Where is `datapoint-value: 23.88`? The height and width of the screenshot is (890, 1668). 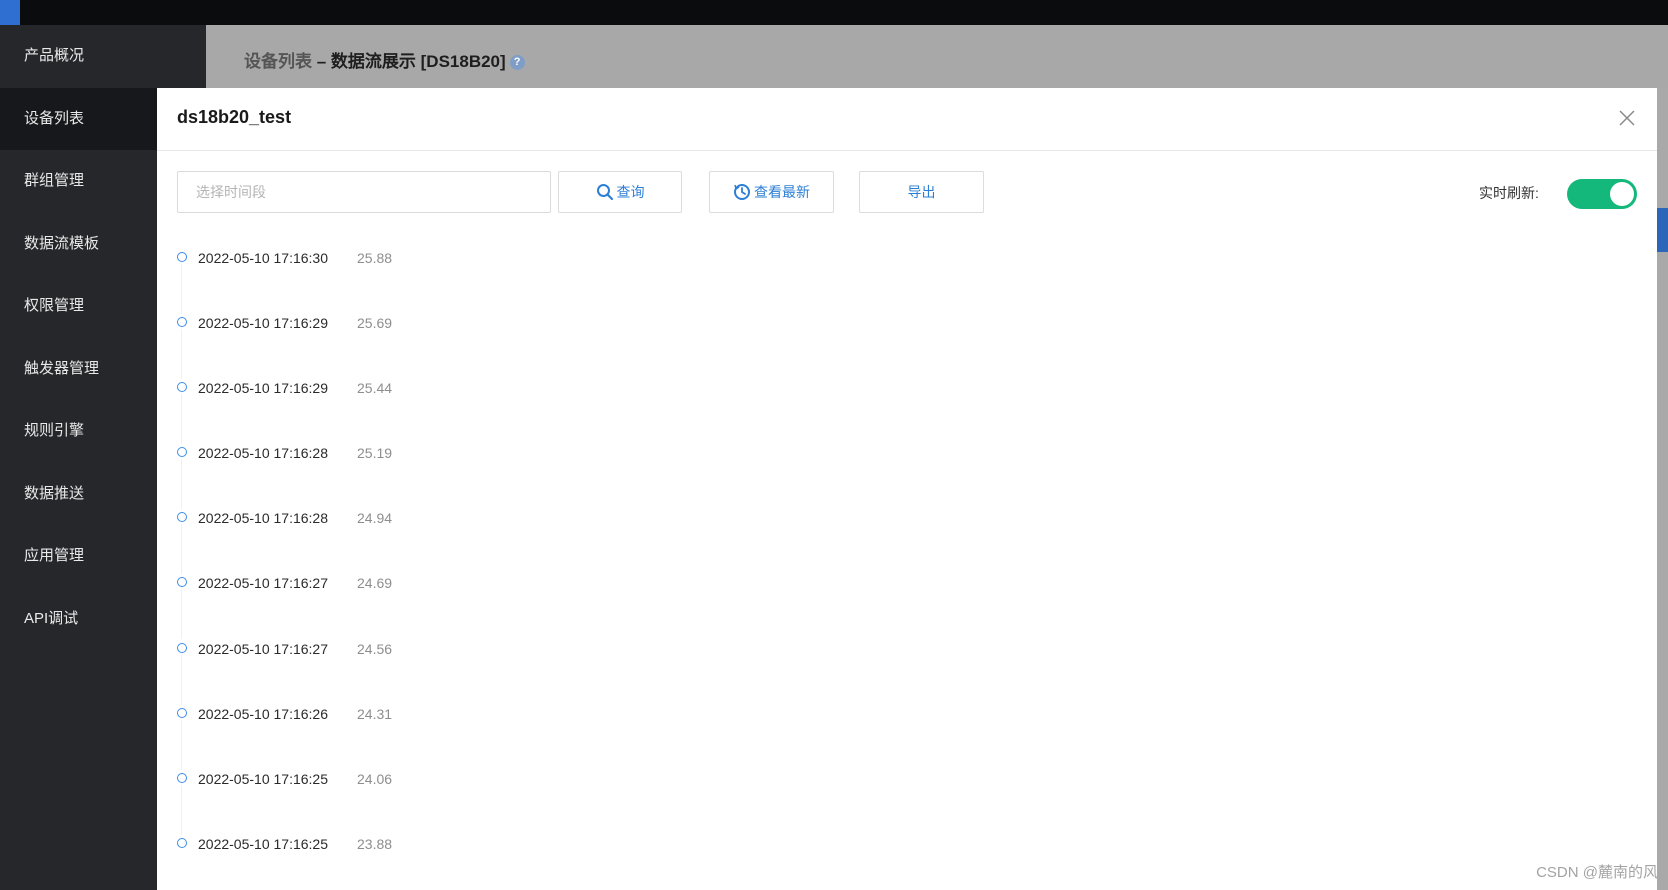 datapoint-value: 23.88 is located at coordinates (375, 843).